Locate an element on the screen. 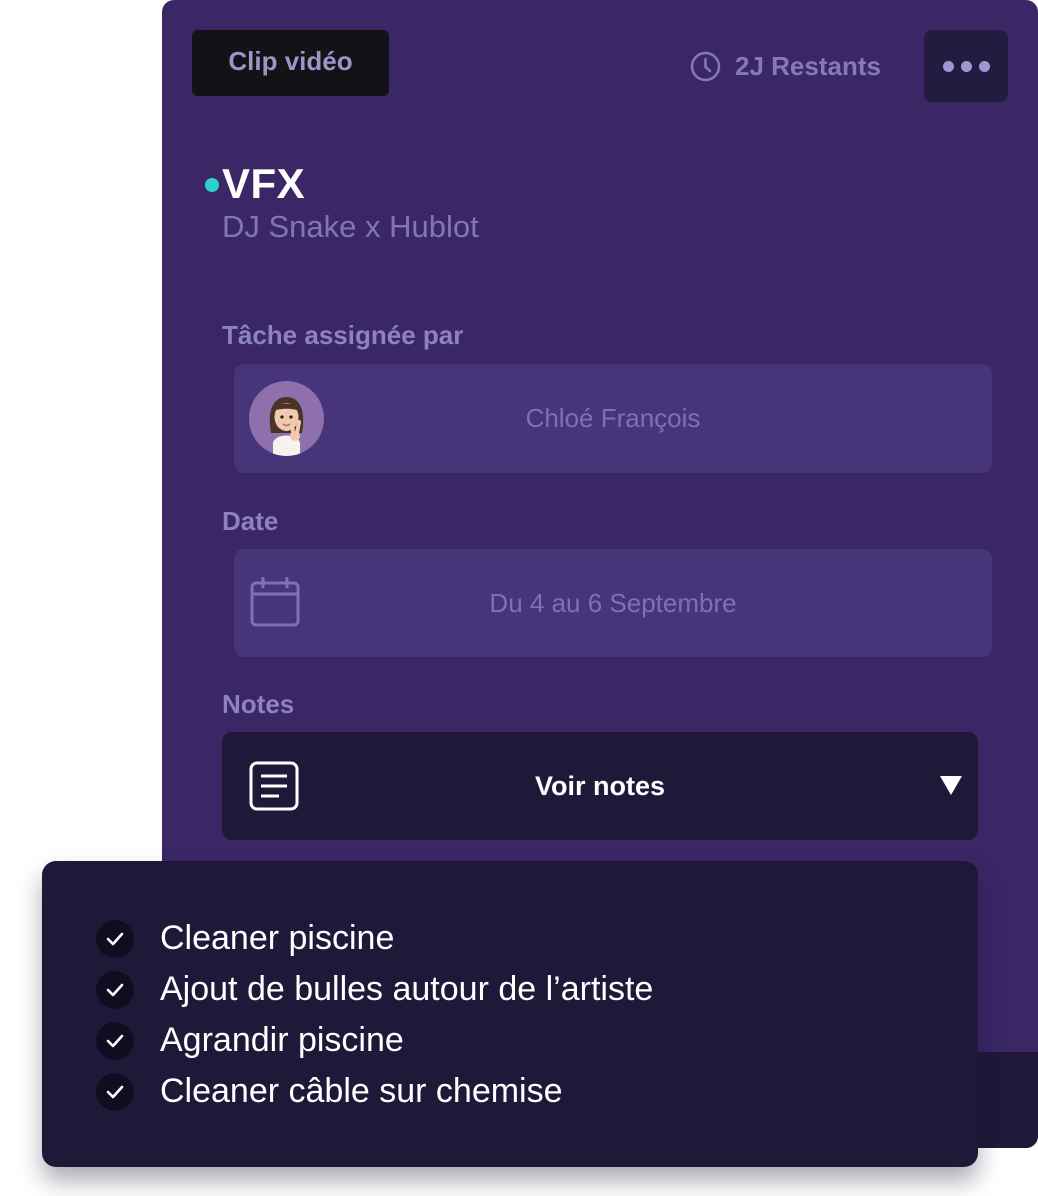 This screenshot has height=1196, width=1038. clock-icon is located at coordinates (705, 66).